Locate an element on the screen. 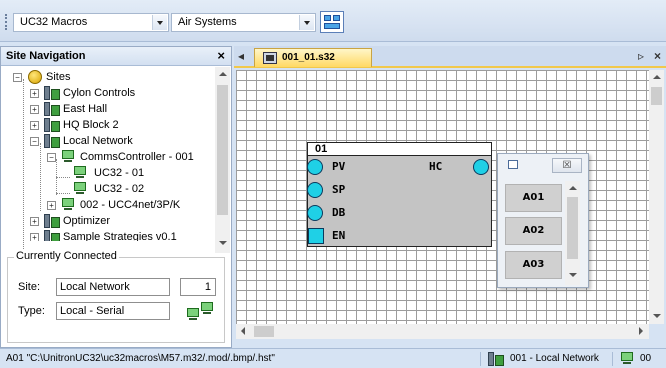  tree-item-sample-strategies: + Sample Strategies v0.1 is located at coordinates (108, 235).